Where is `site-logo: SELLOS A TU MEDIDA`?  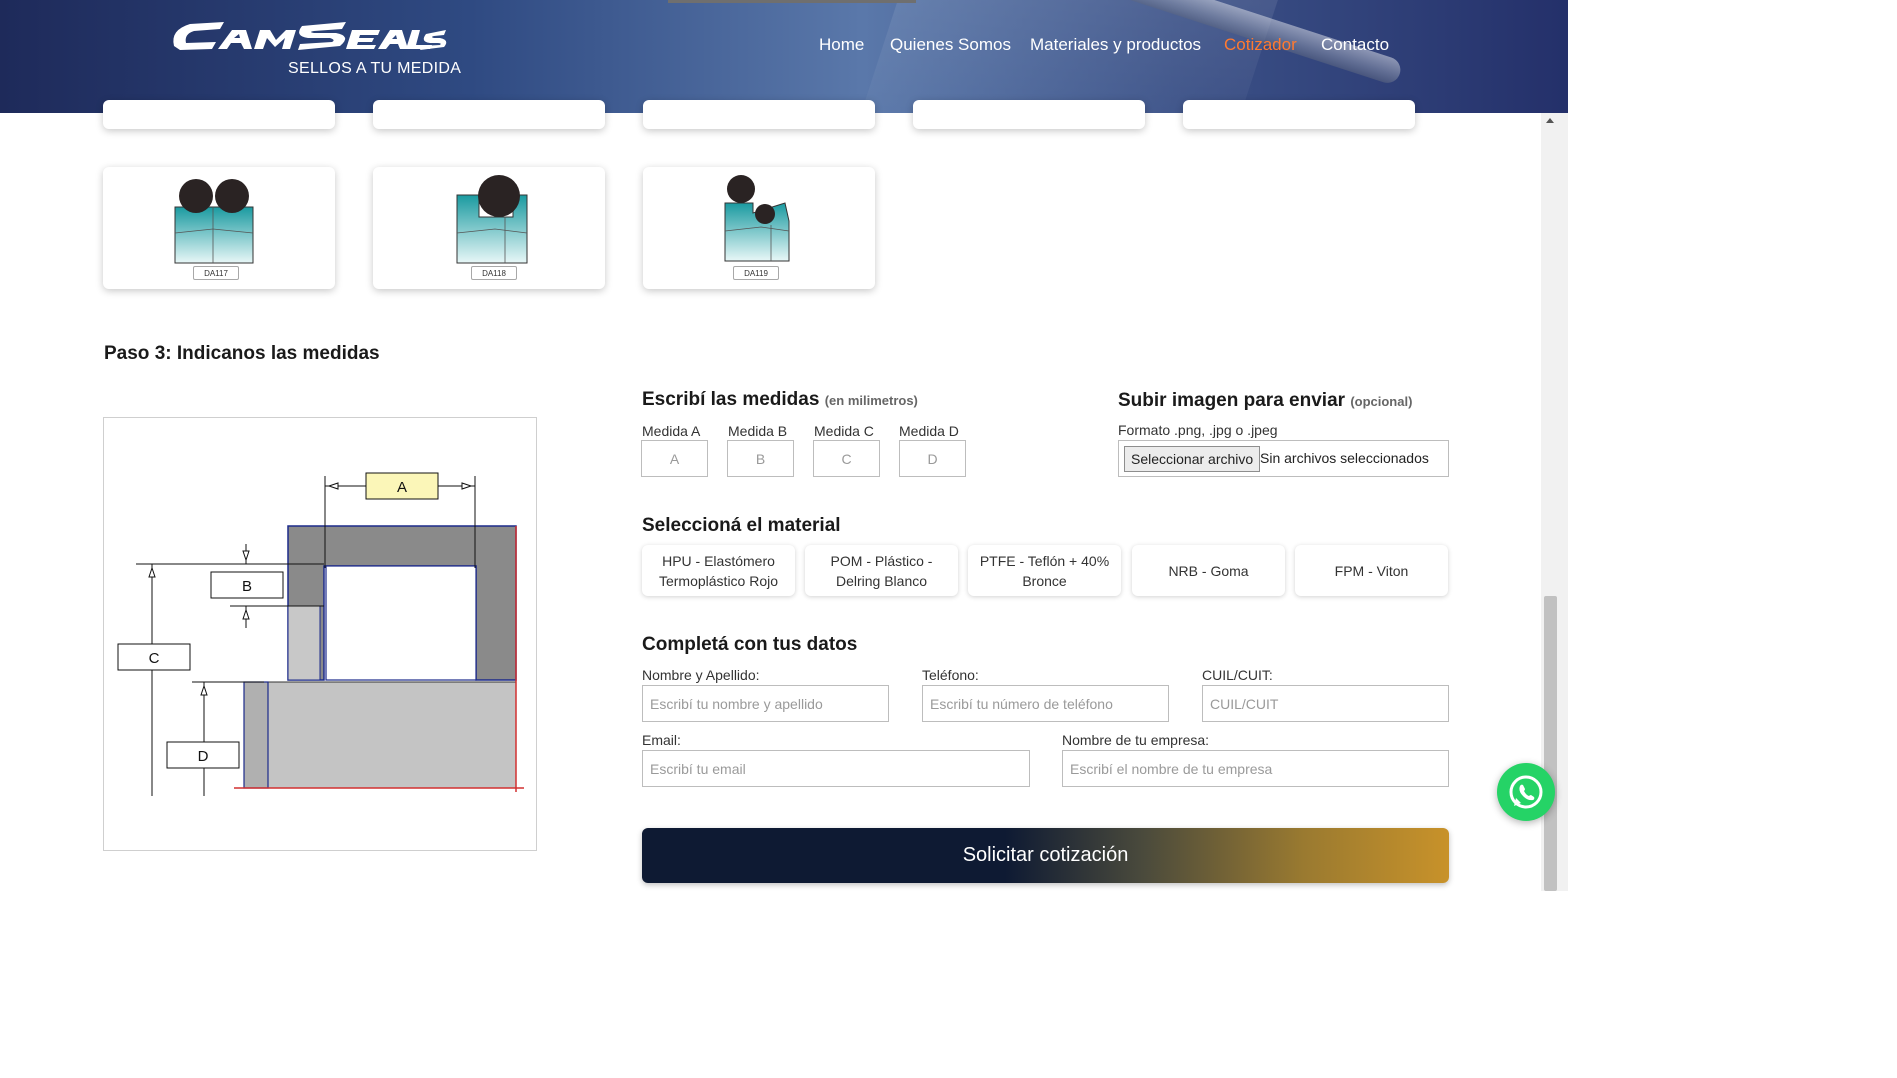
site-logo: SELLOS A TU MEDIDA is located at coordinates (314, 51).